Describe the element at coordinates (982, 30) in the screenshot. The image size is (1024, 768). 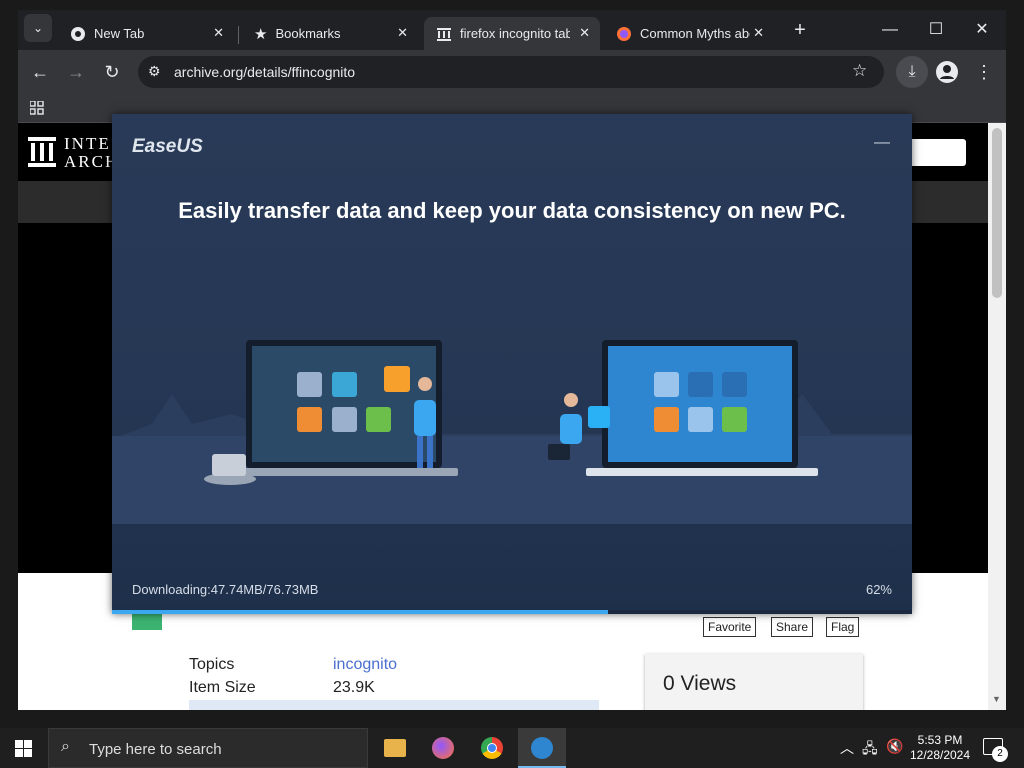
I see `window-close-icon: ✕` at that location.